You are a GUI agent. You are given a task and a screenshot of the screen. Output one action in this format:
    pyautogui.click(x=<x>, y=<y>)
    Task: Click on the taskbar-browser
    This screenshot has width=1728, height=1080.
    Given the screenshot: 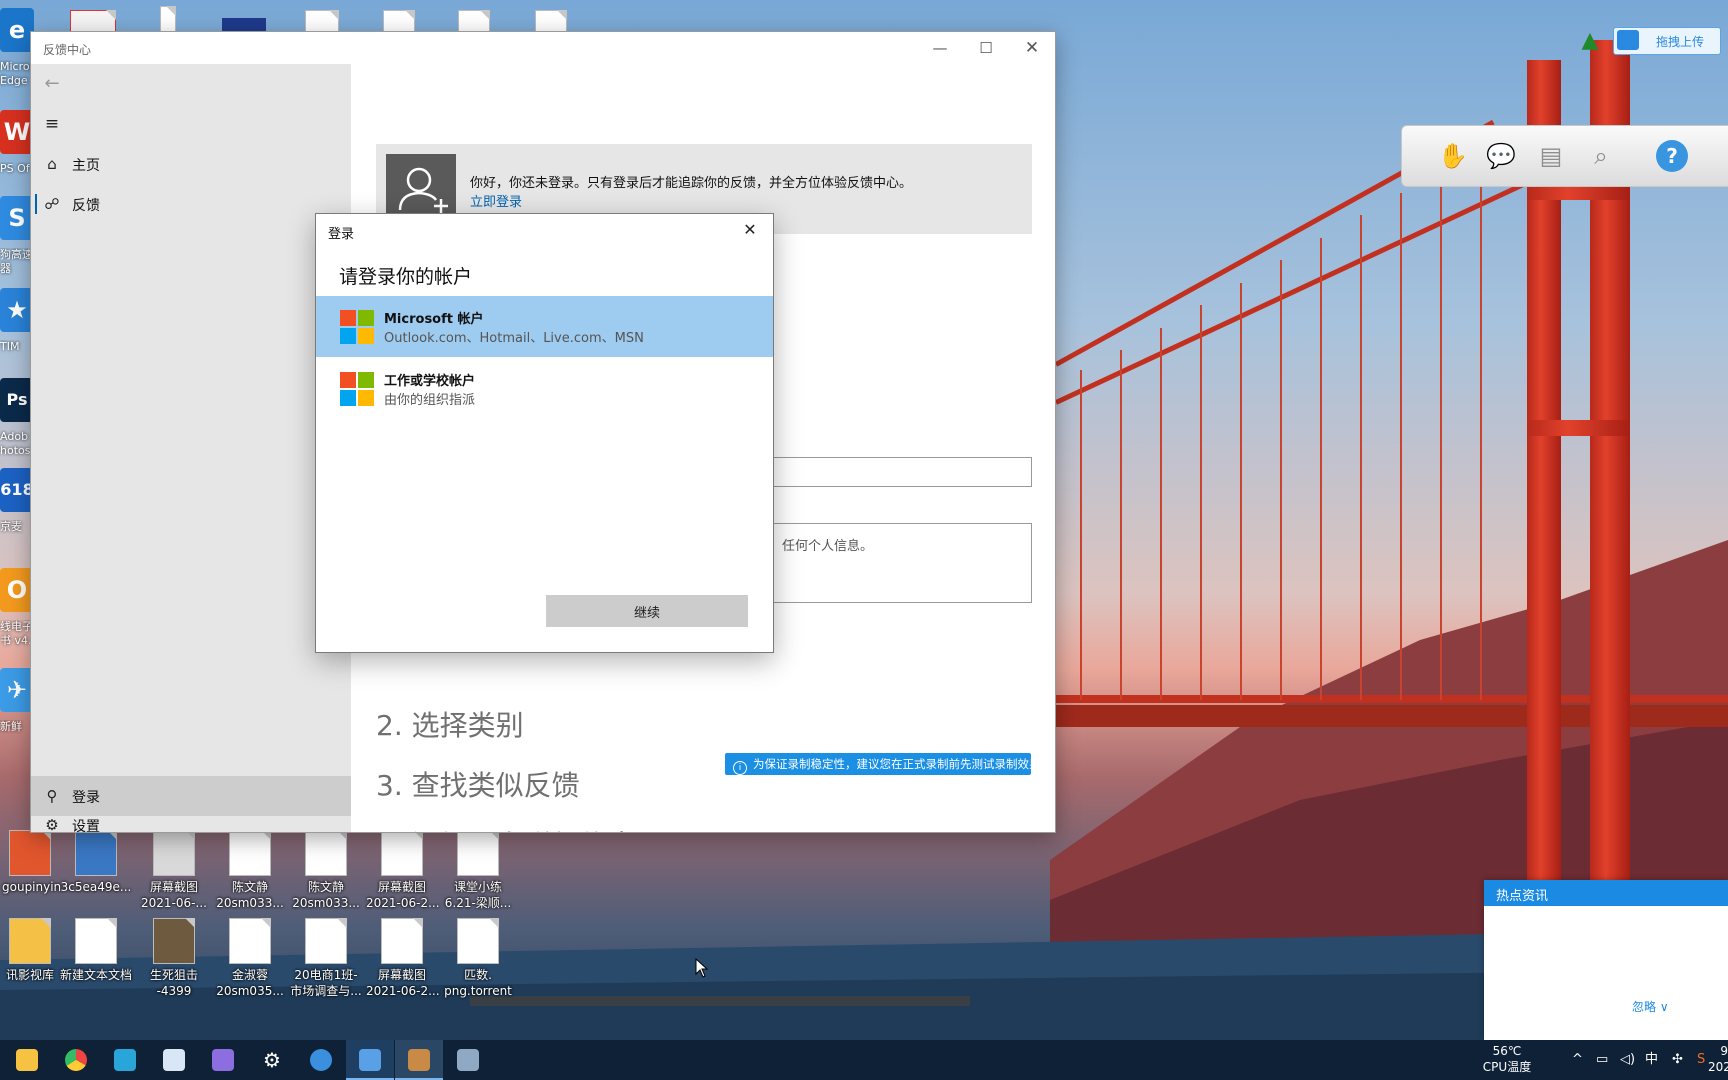 What is the action you would take?
    pyautogui.click(x=76, y=1060)
    